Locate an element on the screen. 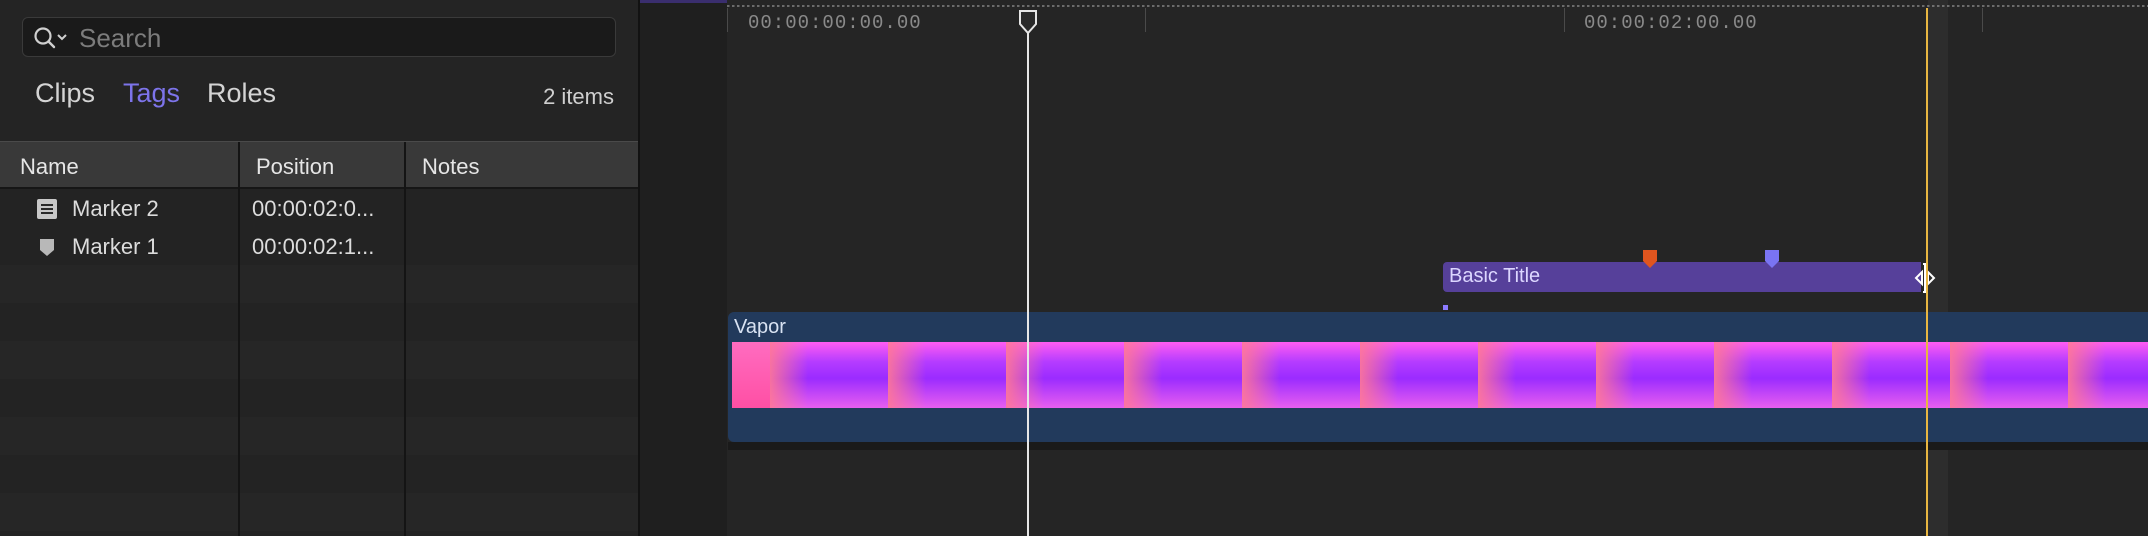  connection-point is located at coordinates (1445, 307).